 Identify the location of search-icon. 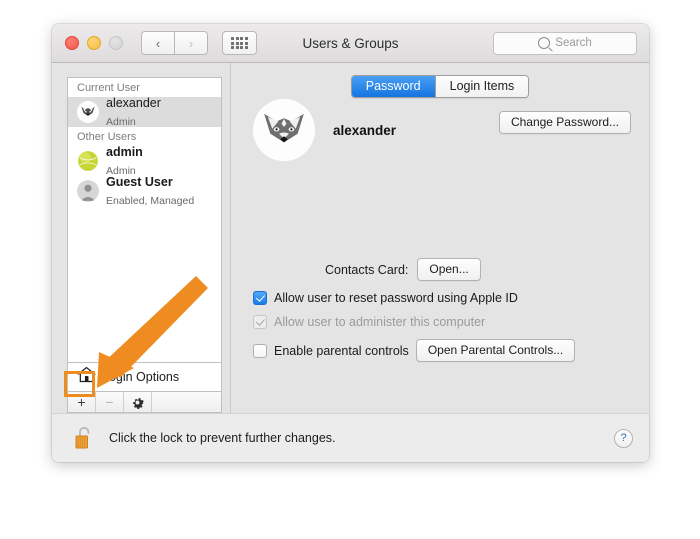
(544, 43).